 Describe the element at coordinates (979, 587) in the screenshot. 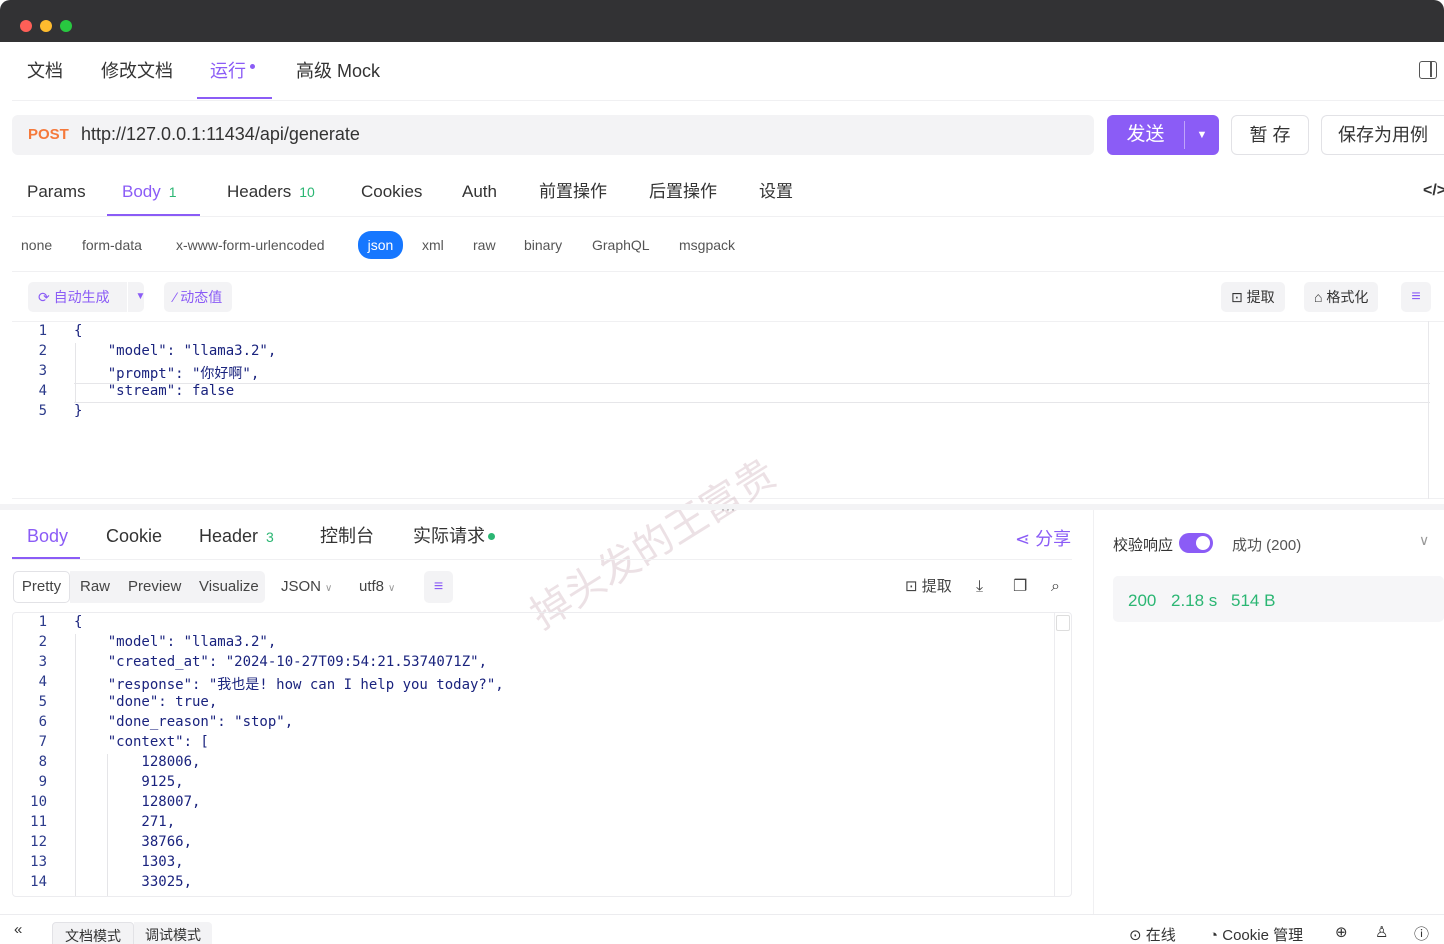

I see `download-icon: ⤓` at that location.